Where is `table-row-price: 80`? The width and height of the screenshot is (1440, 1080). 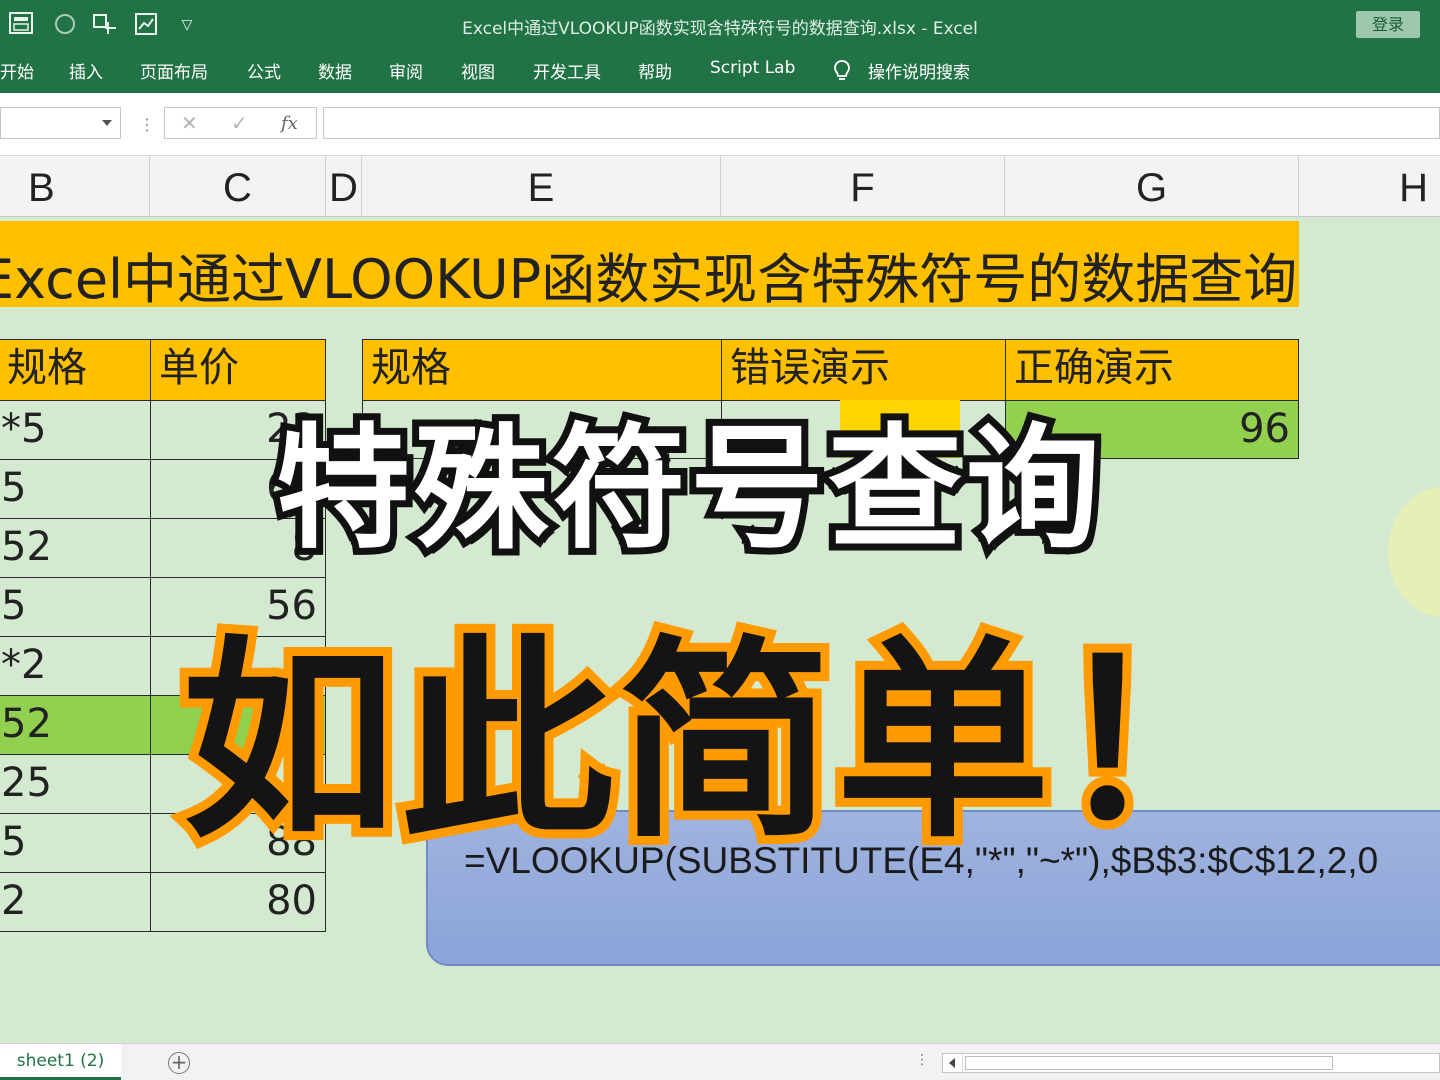
table-row-price: 80 is located at coordinates (238, 902).